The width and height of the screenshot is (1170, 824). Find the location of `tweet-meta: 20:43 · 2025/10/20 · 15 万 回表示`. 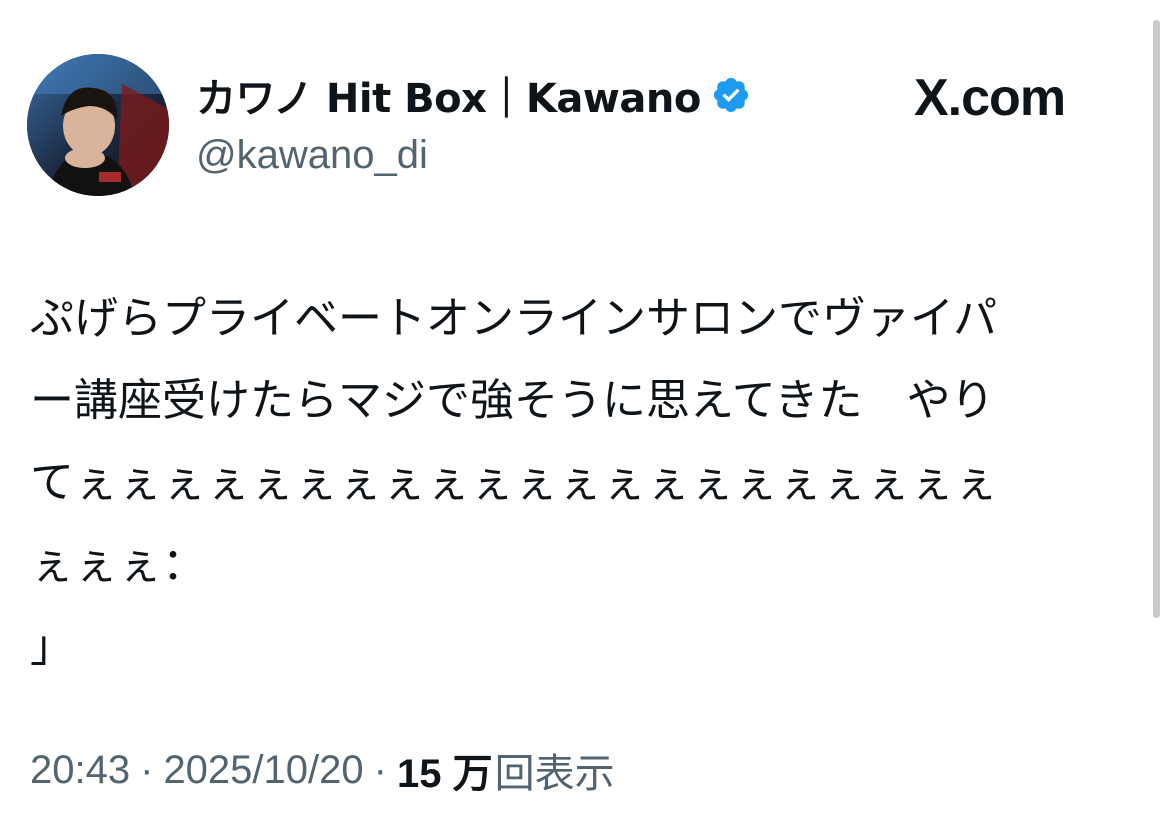

tweet-meta: 20:43 · 2025/10/20 · 15 万 回表示 is located at coordinates (322, 770).